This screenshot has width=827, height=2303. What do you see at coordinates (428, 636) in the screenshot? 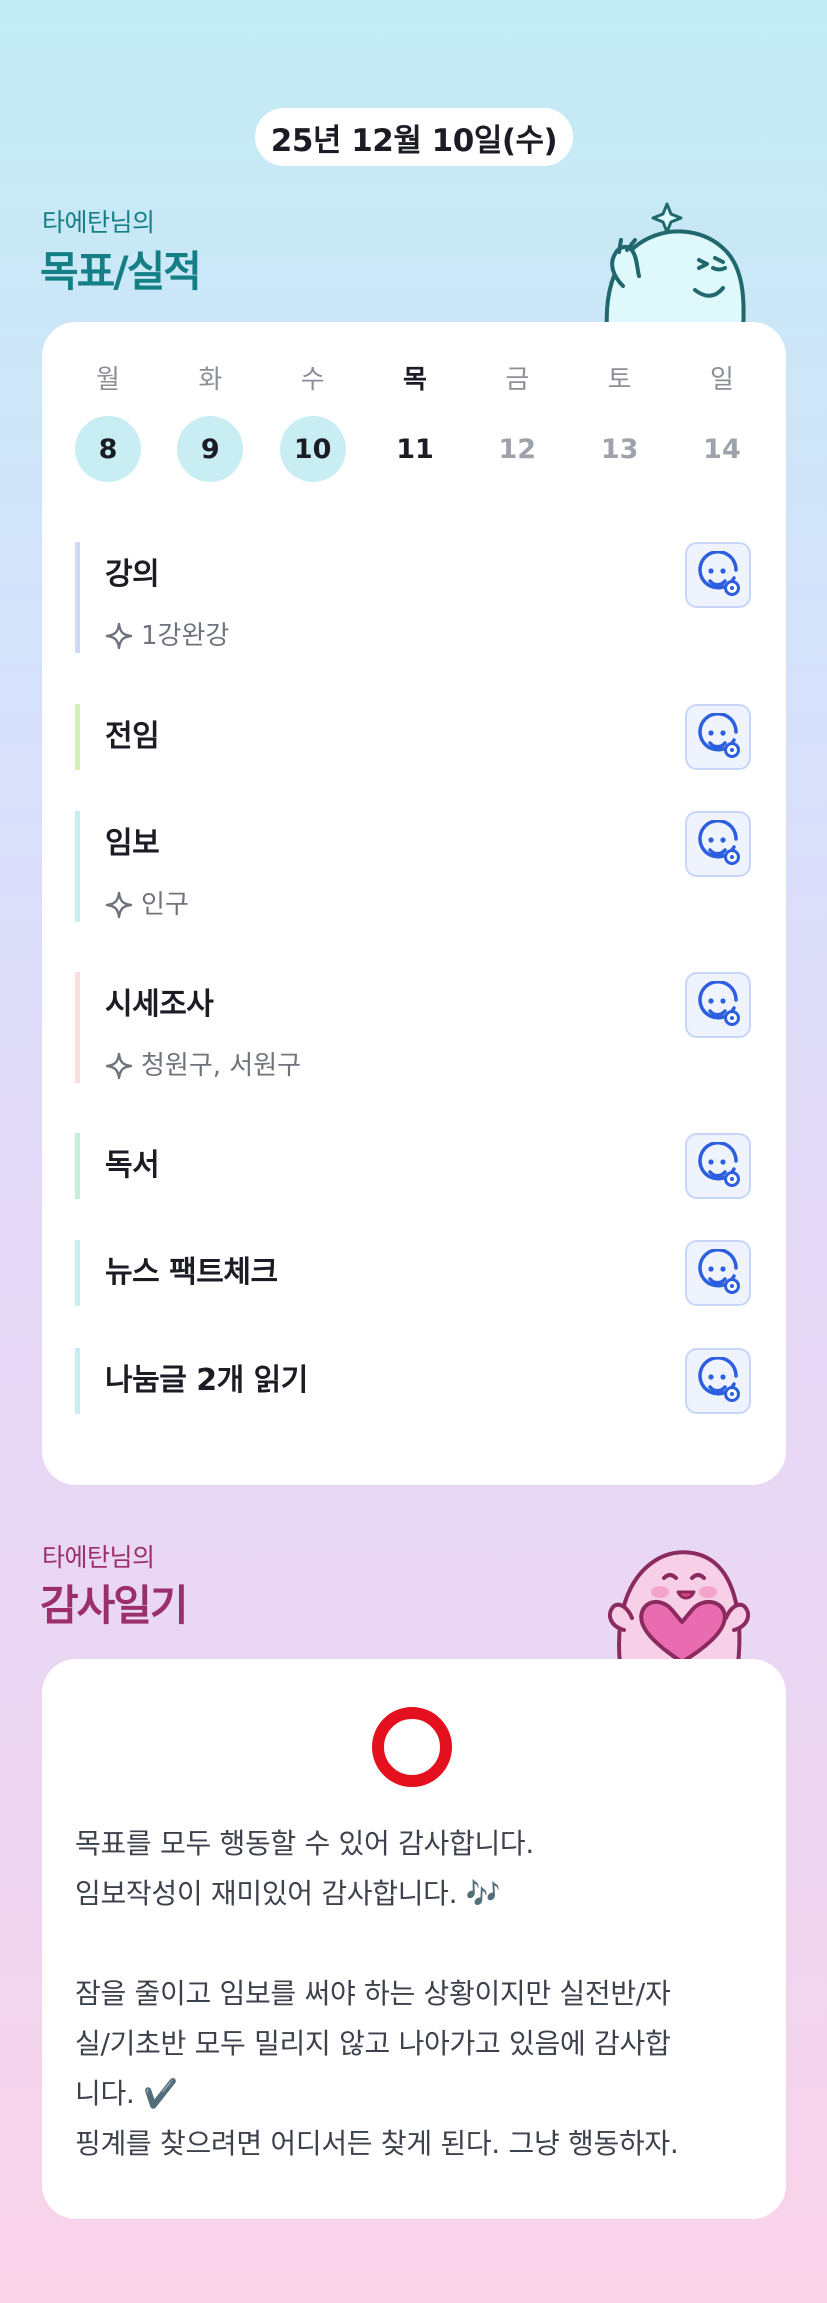
I see `goal-detail: 1강완강` at bounding box center [428, 636].